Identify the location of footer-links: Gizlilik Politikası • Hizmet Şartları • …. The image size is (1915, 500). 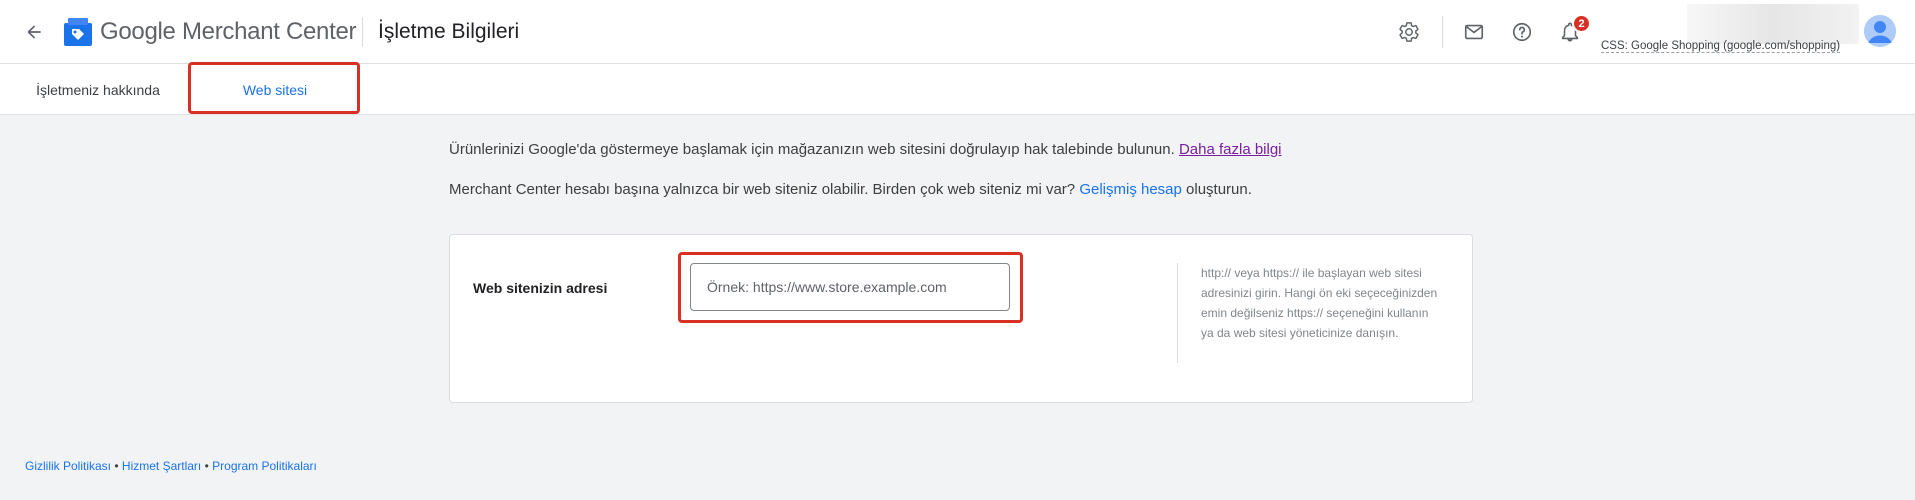
(171, 466).